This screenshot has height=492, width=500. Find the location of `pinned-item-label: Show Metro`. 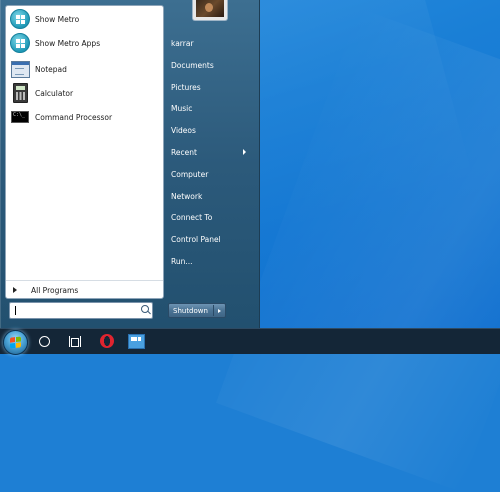

pinned-item-label: Show Metro is located at coordinates (57, 19).